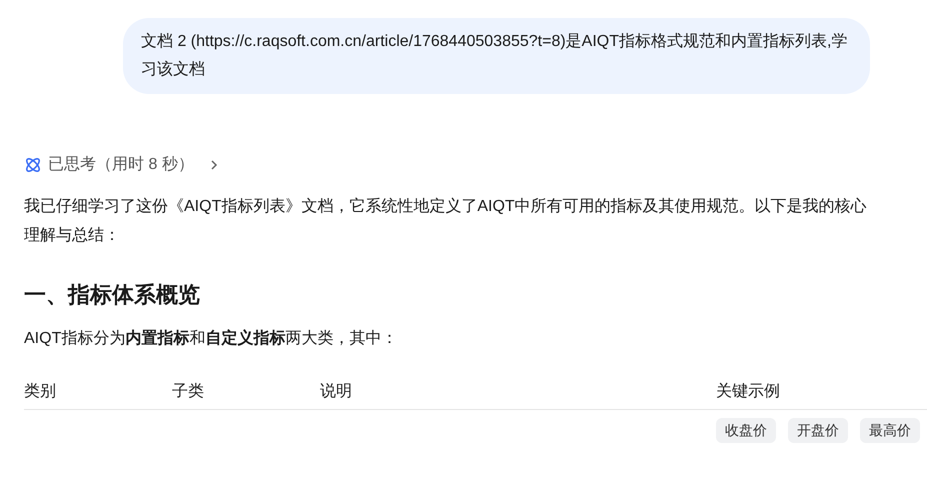  I want to click on column-header: 类别, so click(40, 391).